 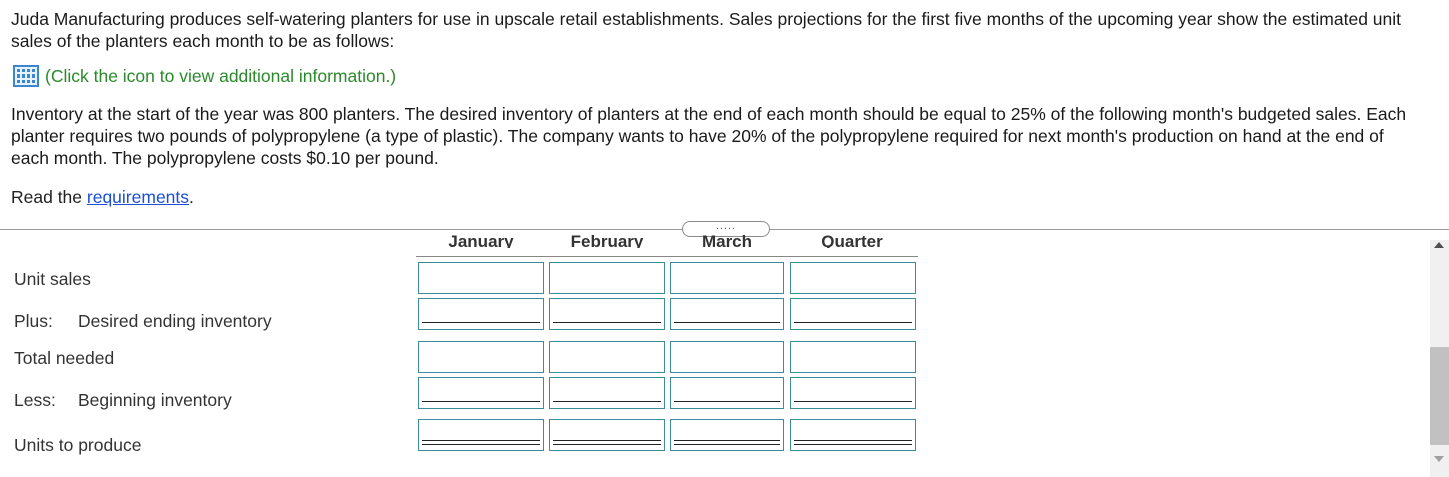 I want to click on requirements-link: requirements, so click(x=138, y=197).